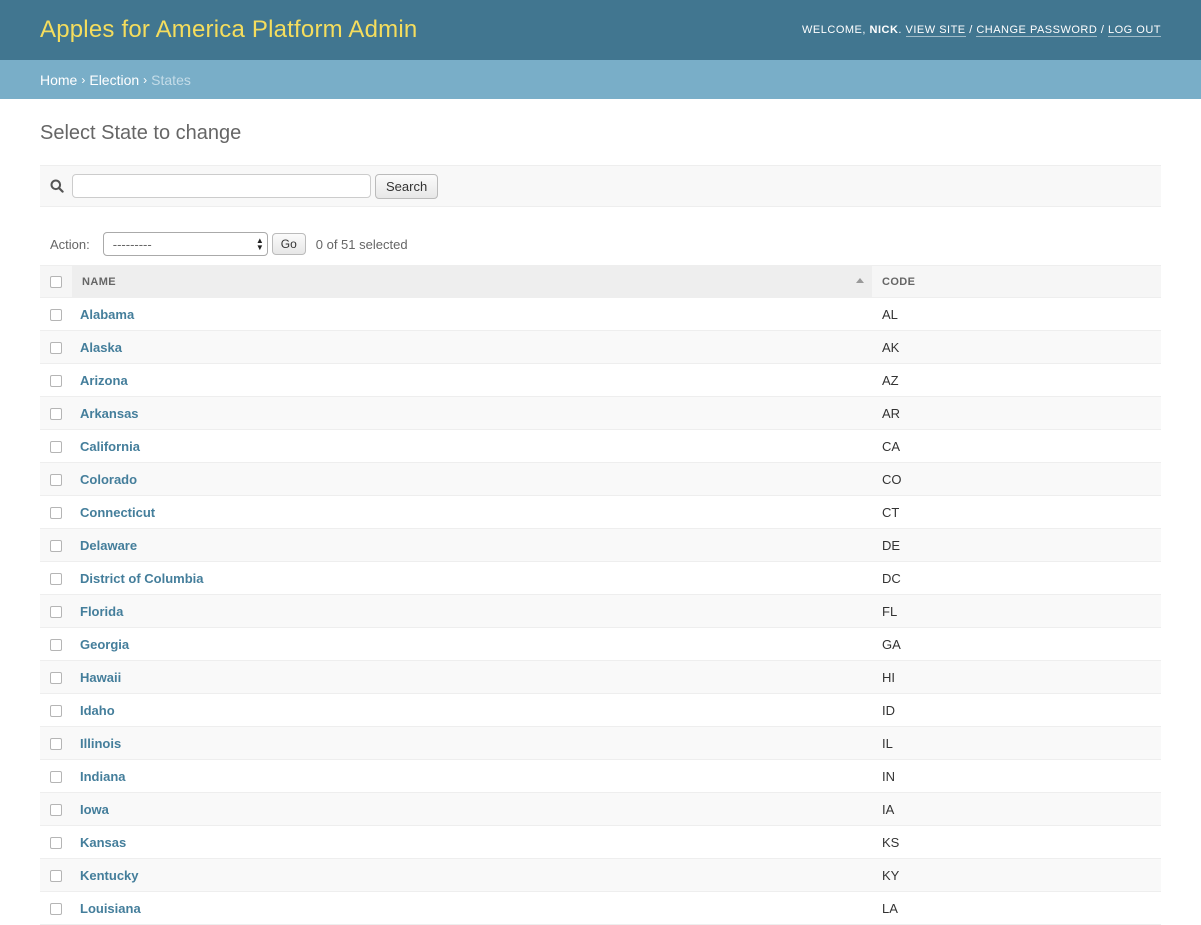 The height and width of the screenshot is (925, 1201). I want to click on state-name-link: Alaska, so click(101, 347).